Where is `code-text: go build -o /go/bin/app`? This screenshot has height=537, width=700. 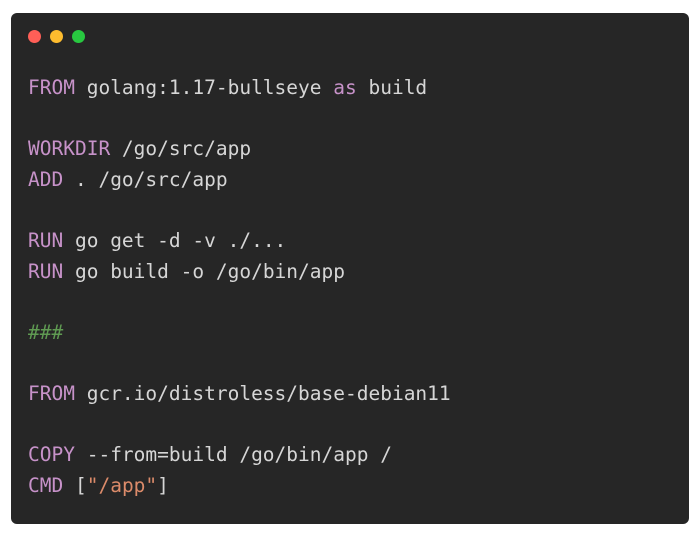
code-text: go build -o /go/bin/app is located at coordinates (204, 271).